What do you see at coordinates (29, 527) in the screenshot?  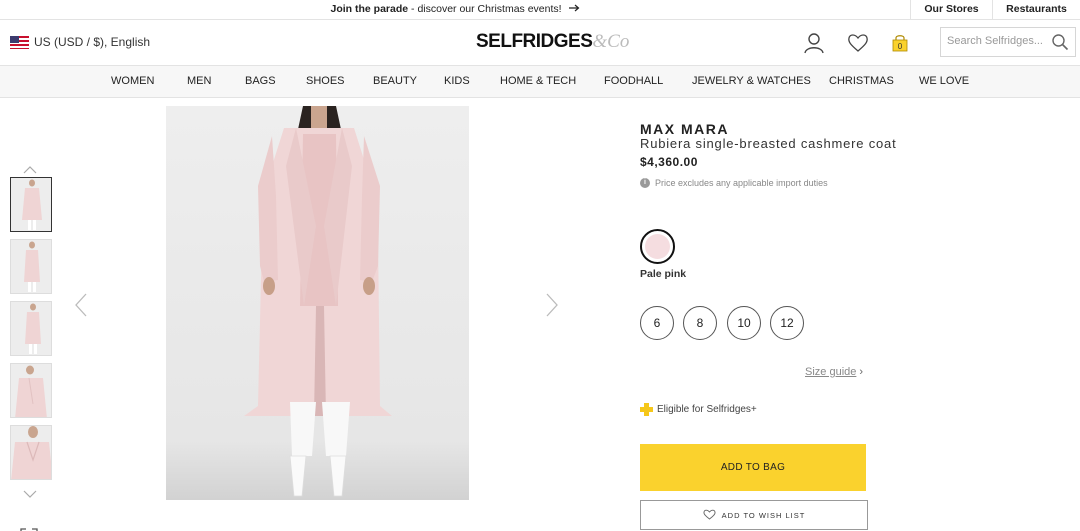 I see `expand-image-icon` at bounding box center [29, 527].